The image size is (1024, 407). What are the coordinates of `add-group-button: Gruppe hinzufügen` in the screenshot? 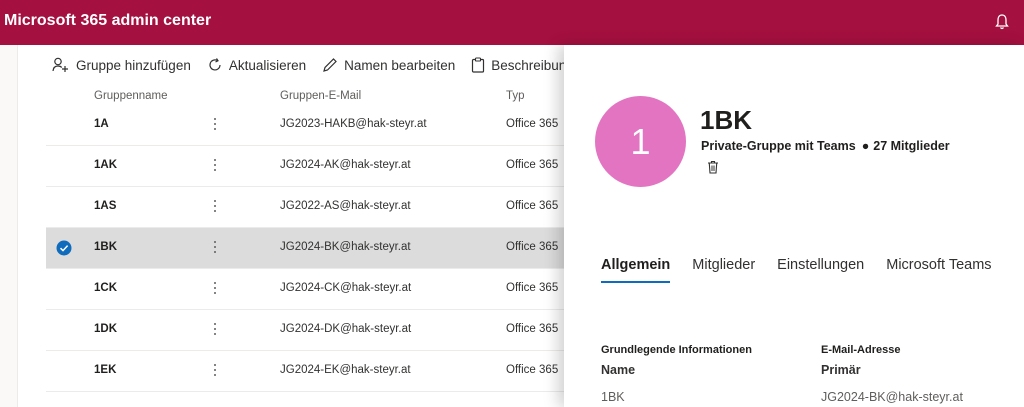 It's located at (121, 65).